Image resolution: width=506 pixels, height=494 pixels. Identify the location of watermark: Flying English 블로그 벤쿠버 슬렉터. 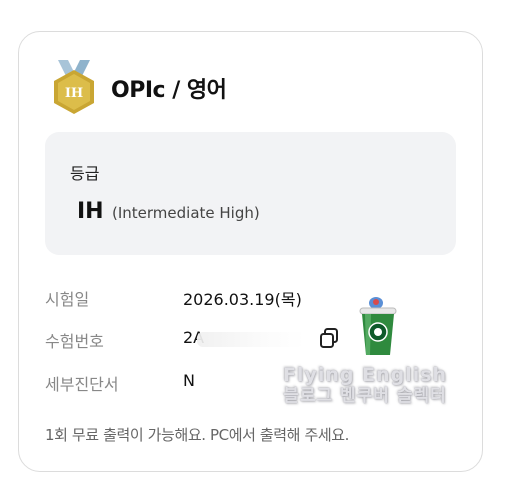
(365, 386).